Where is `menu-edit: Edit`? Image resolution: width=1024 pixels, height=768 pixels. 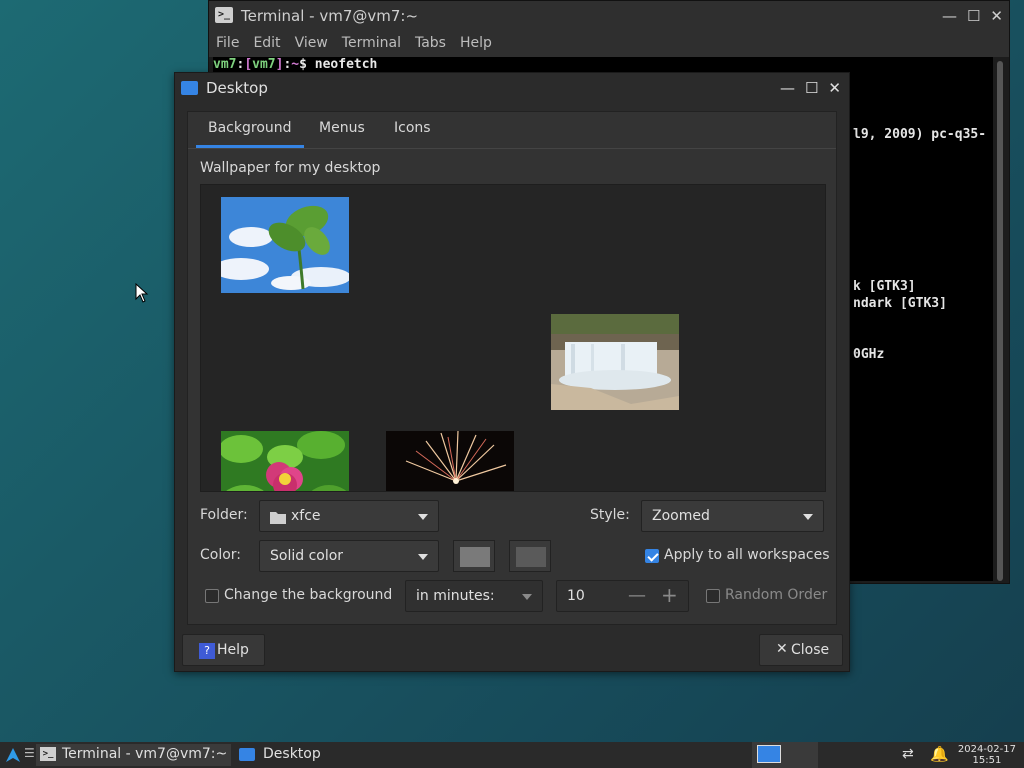 menu-edit: Edit is located at coordinates (266, 45).